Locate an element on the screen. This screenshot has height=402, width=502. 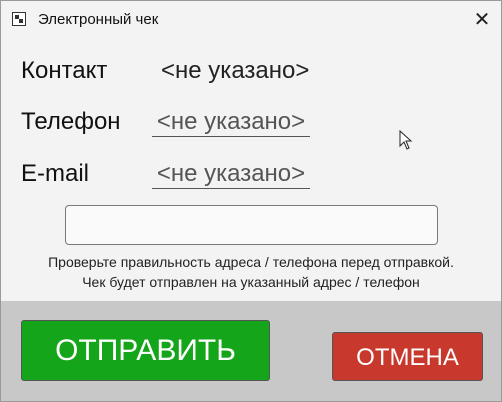
email-label: E-mail is located at coordinates (55, 173).